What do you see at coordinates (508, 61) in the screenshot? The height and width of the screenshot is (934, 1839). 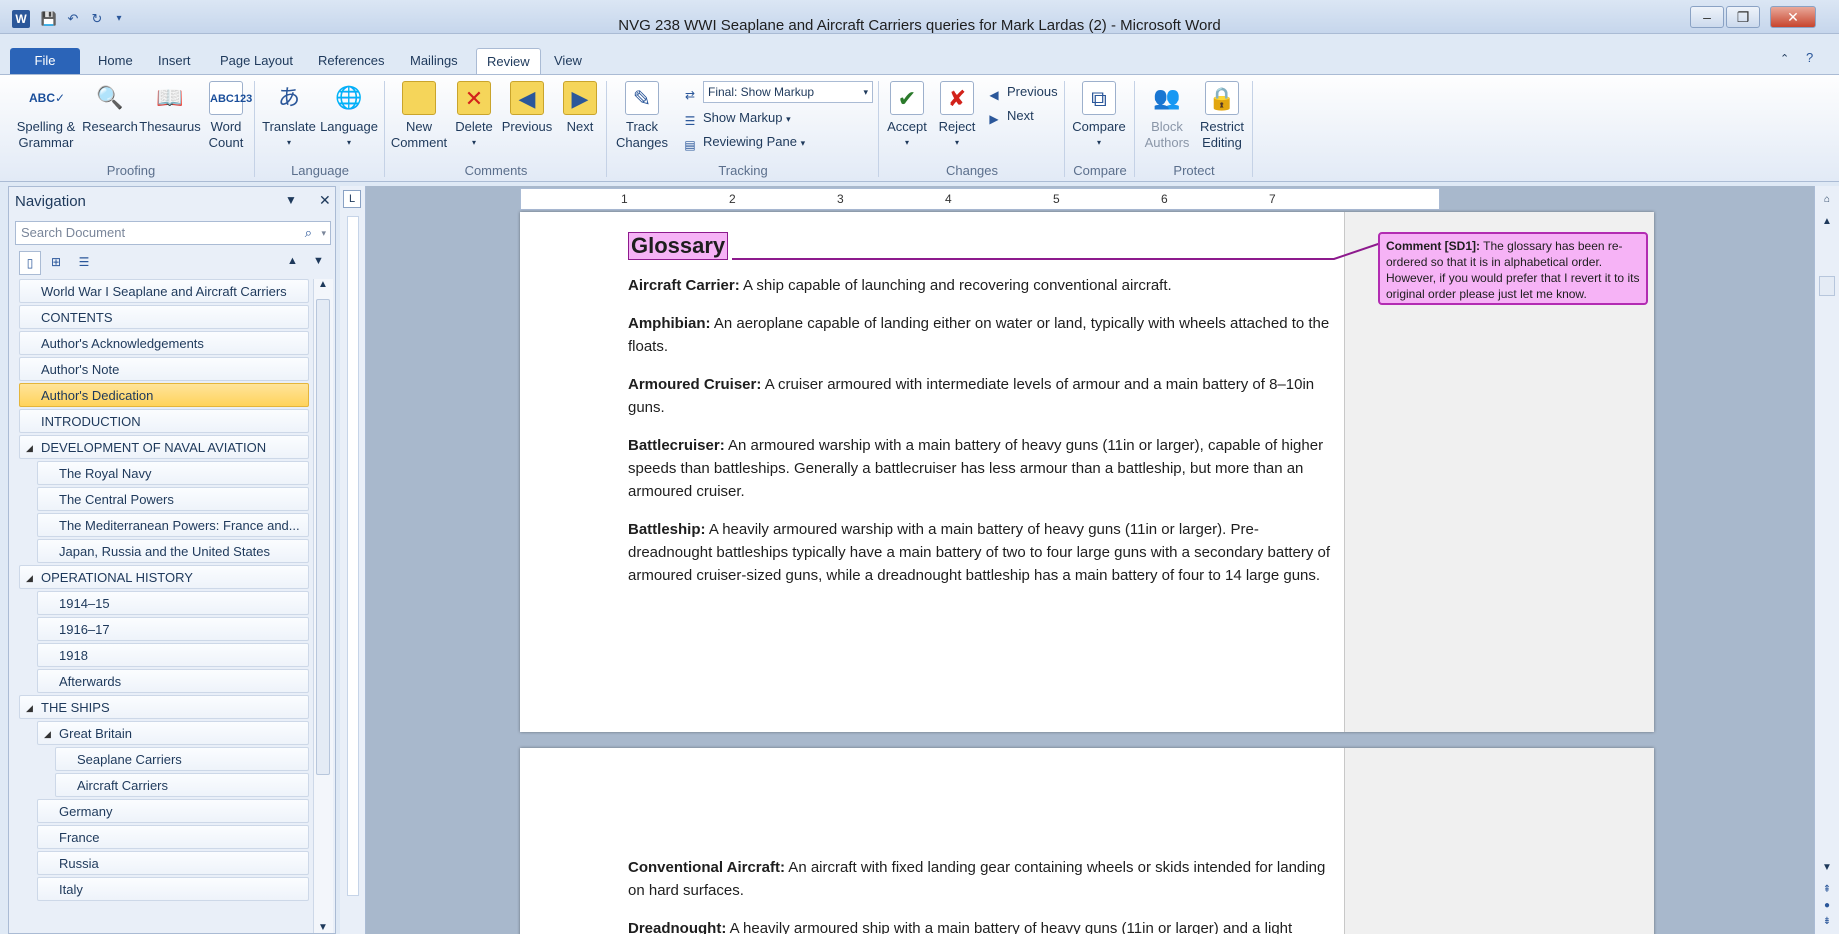 I see `tab-review: Review` at bounding box center [508, 61].